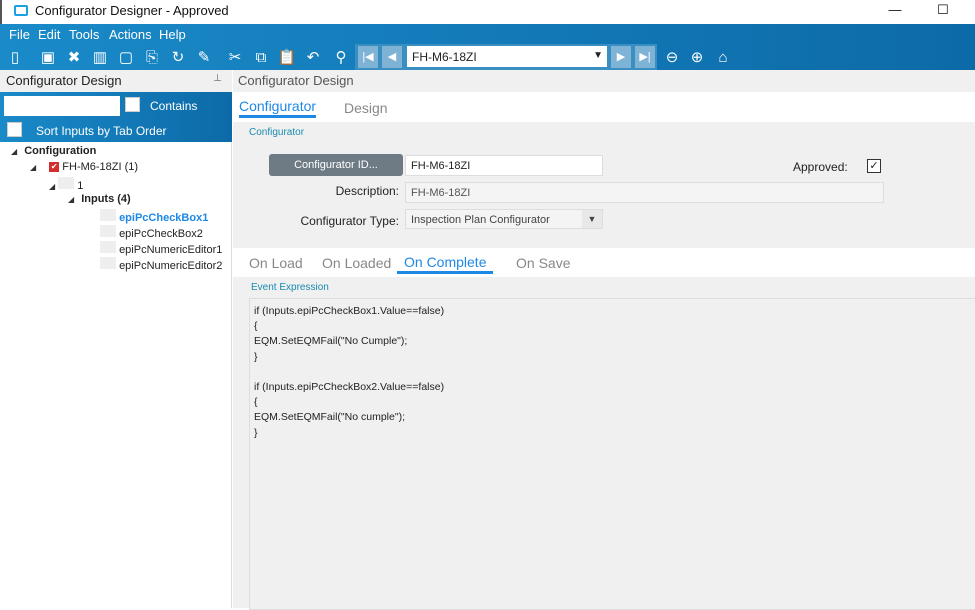  What do you see at coordinates (174, 106) in the screenshot?
I see `contains-label: Contains` at bounding box center [174, 106].